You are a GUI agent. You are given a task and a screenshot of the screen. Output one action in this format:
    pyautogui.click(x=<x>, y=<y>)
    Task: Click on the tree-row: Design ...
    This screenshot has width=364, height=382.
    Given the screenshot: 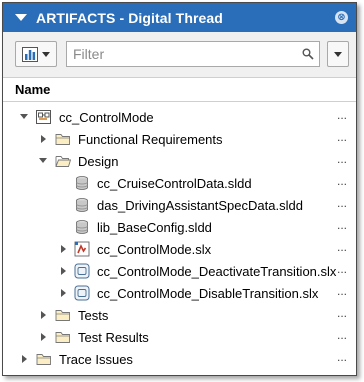 What is the action you would take?
    pyautogui.click(x=179, y=161)
    